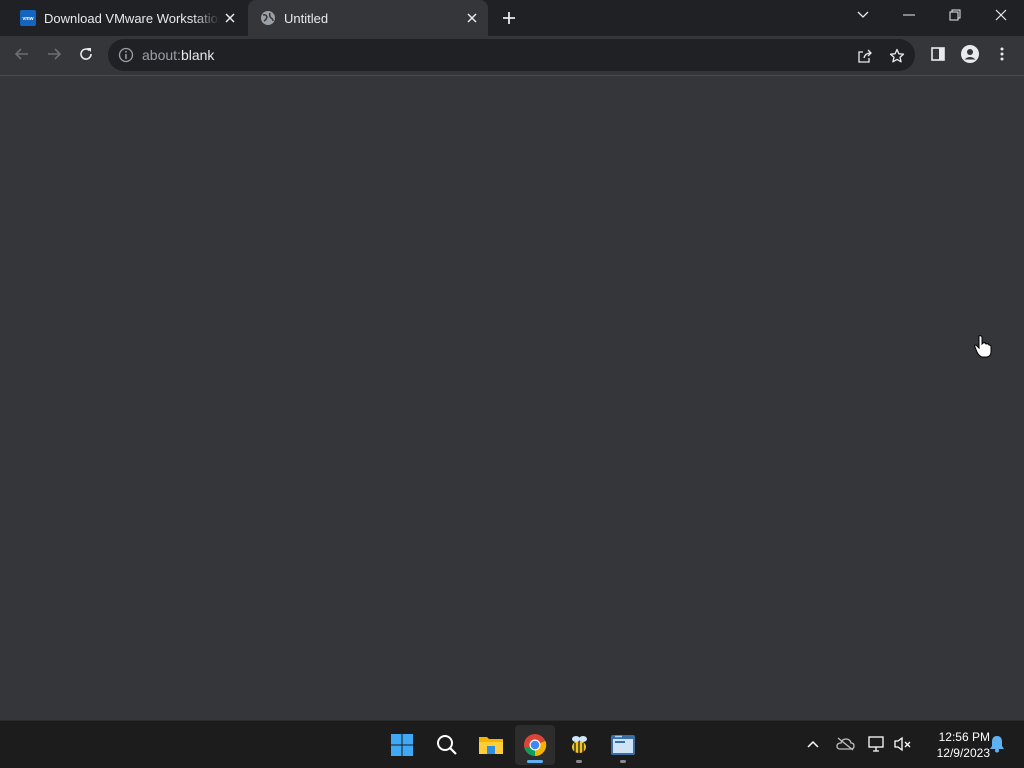  What do you see at coordinates (126, 55) in the screenshot?
I see `info-icon` at bounding box center [126, 55].